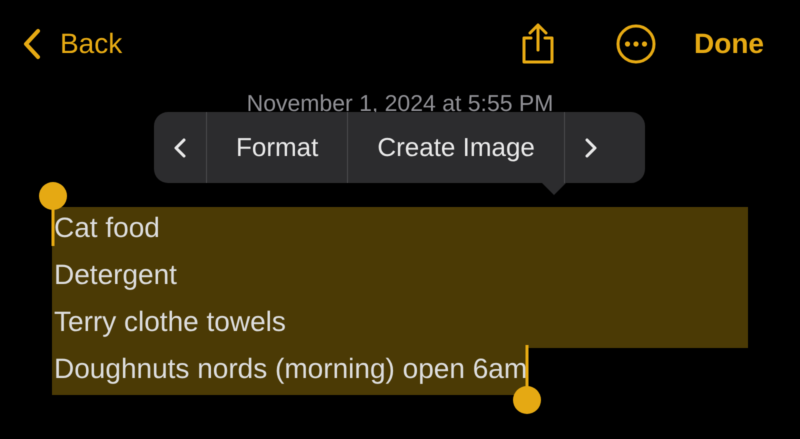 The width and height of the screenshot is (800, 439). What do you see at coordinates (636, 44) in the screenshot?
I see `more-icon` at bounding box center [636, 44].